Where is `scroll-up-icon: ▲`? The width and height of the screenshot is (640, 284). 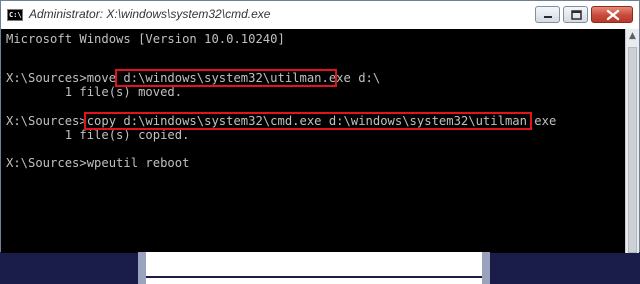
scroll-up-icon: ▲ is located at coordinates (632, 36).